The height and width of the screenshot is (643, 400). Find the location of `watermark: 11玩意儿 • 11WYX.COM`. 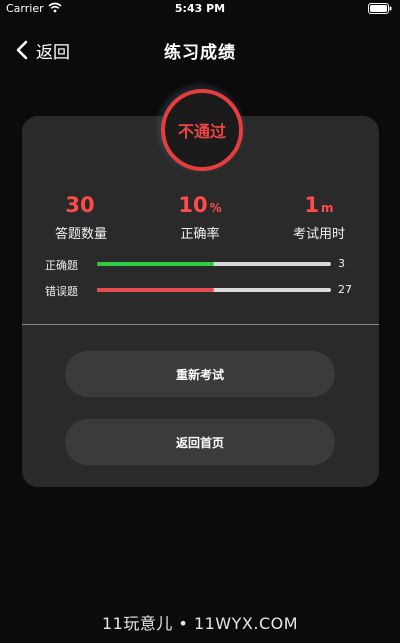

watermark: 11玩意儿 • 11WYX.COM is located at coordinates (200, 623).